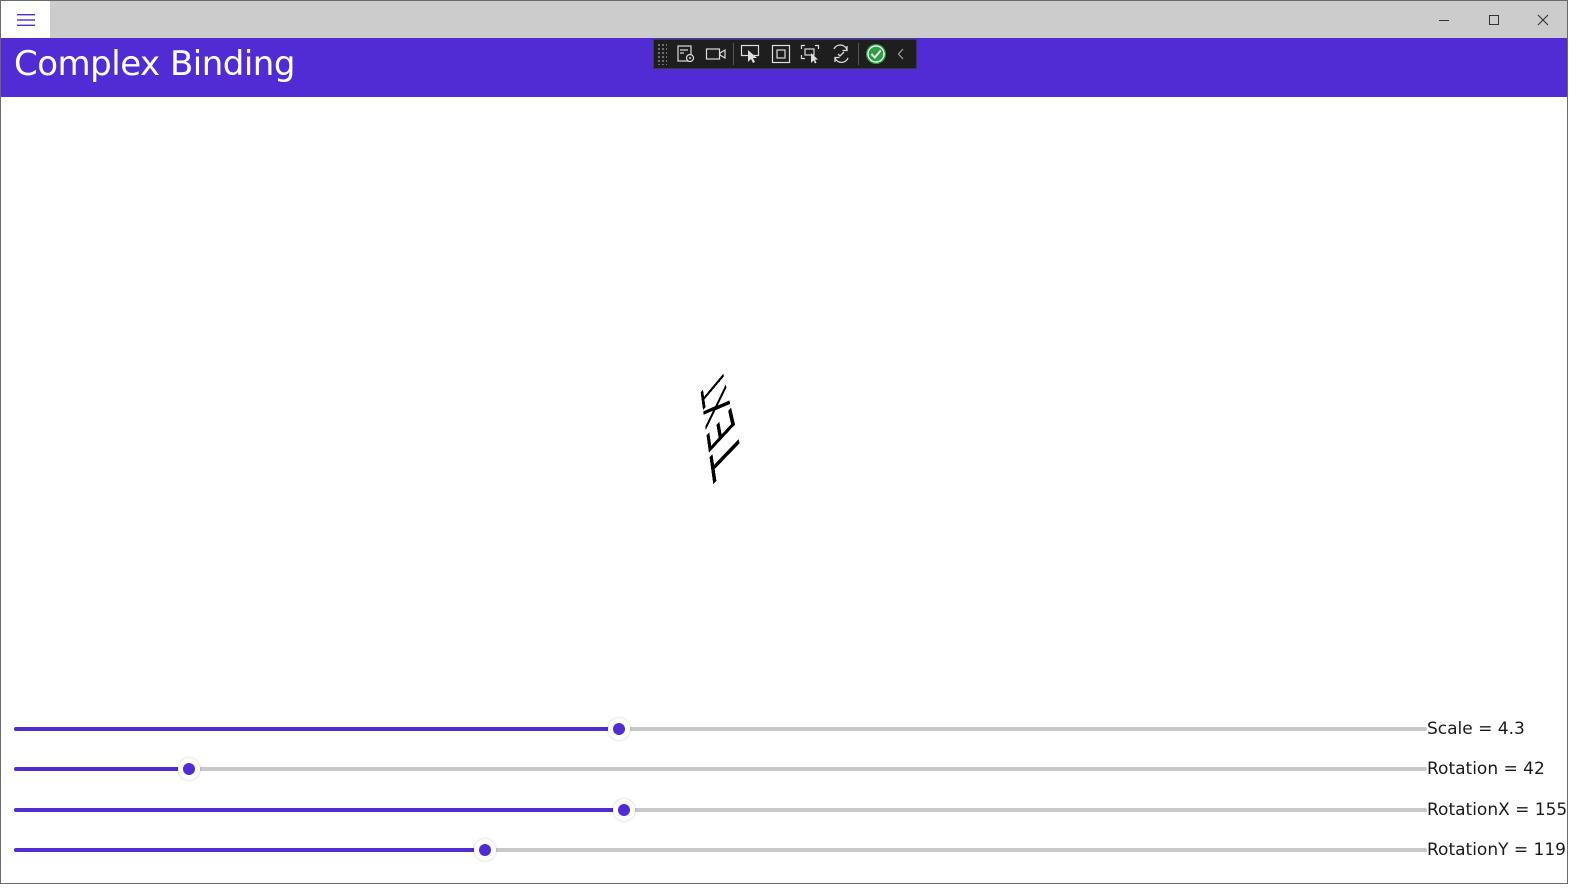 This screenshot has height=892, width=1584. I want to click on rotation-label: Rotation = 42, so click(1486, 769).